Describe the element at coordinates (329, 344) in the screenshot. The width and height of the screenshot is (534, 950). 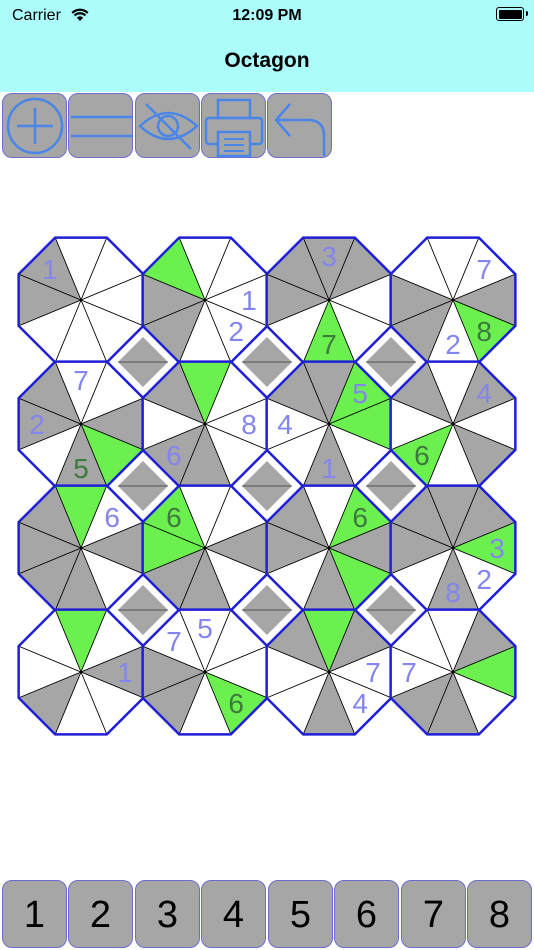
I see `given-number: 7` at that location.